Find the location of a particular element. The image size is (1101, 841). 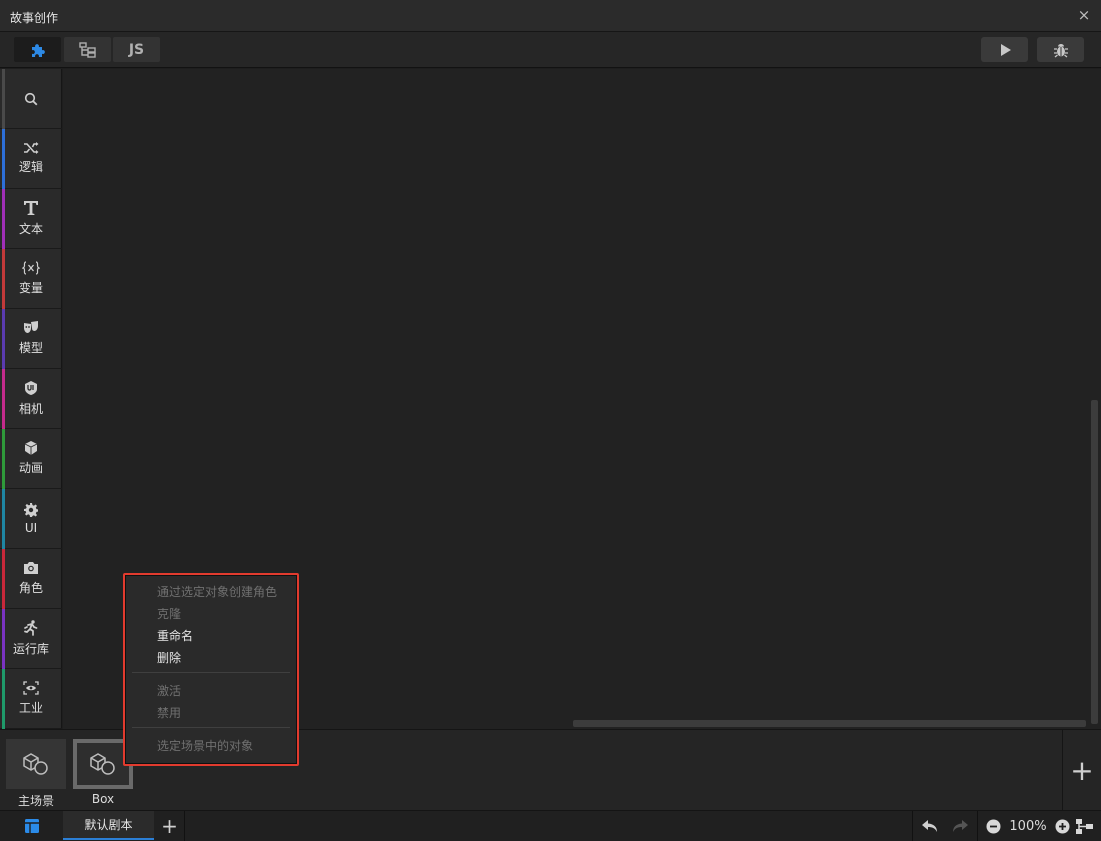

toolbar: JS is located at coordinates (550, 50).